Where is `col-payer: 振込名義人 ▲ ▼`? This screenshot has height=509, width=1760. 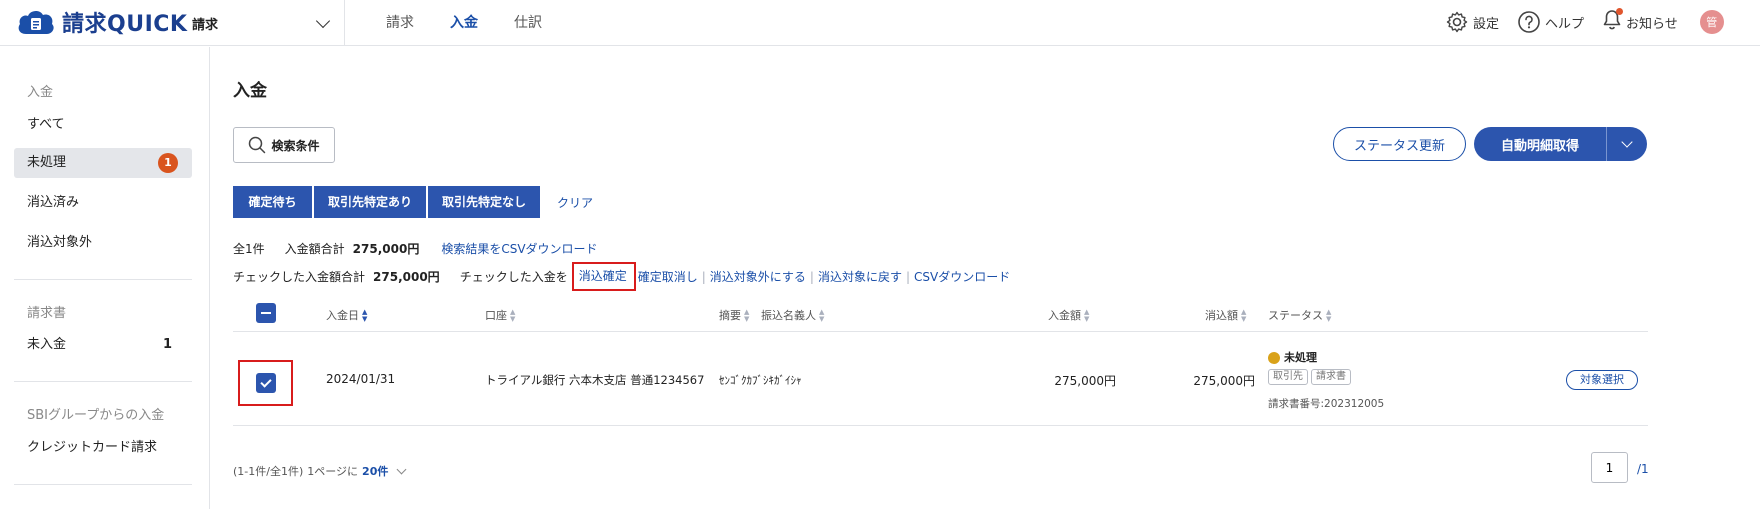
col-payer: 振込名義人 ▲ ▼ is located at coordinates (792, 315).